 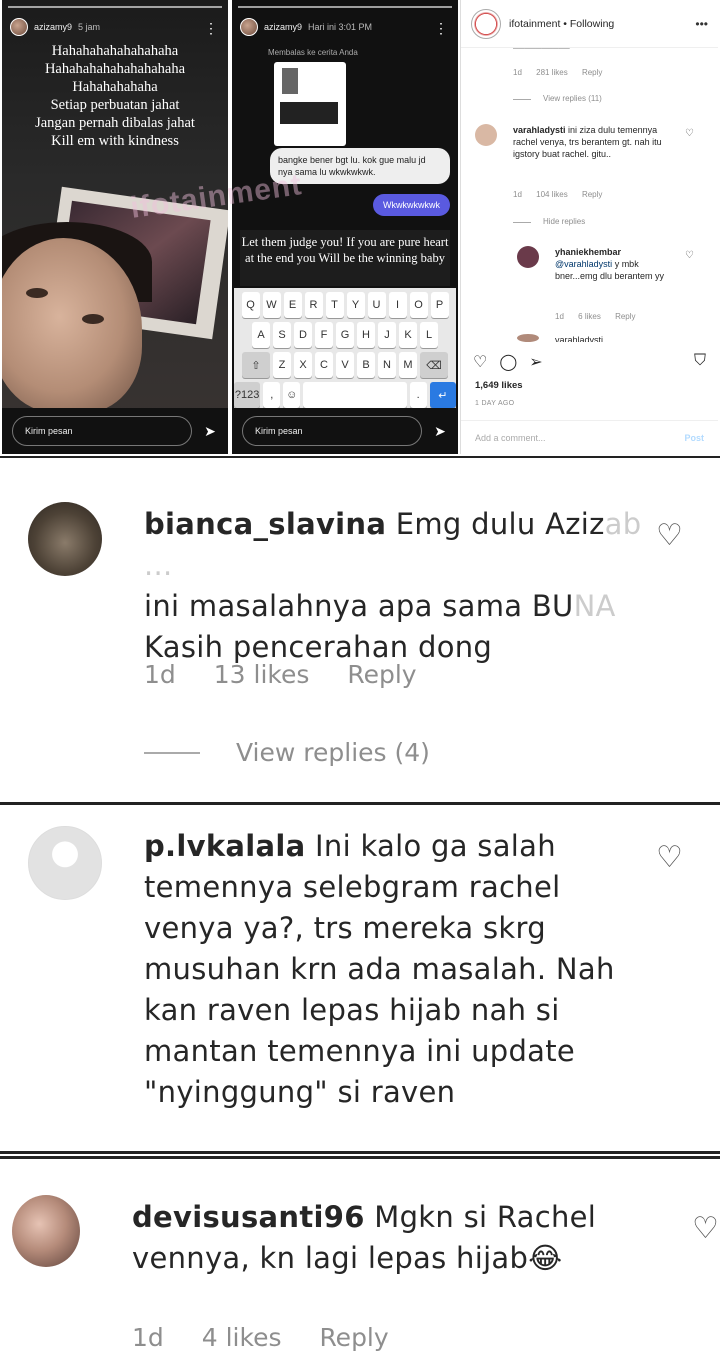 What do you see at coordinates (700, 361) in the screenshot?
I see `bookmark-icon: ⛉` at bounding box center [700, 361].